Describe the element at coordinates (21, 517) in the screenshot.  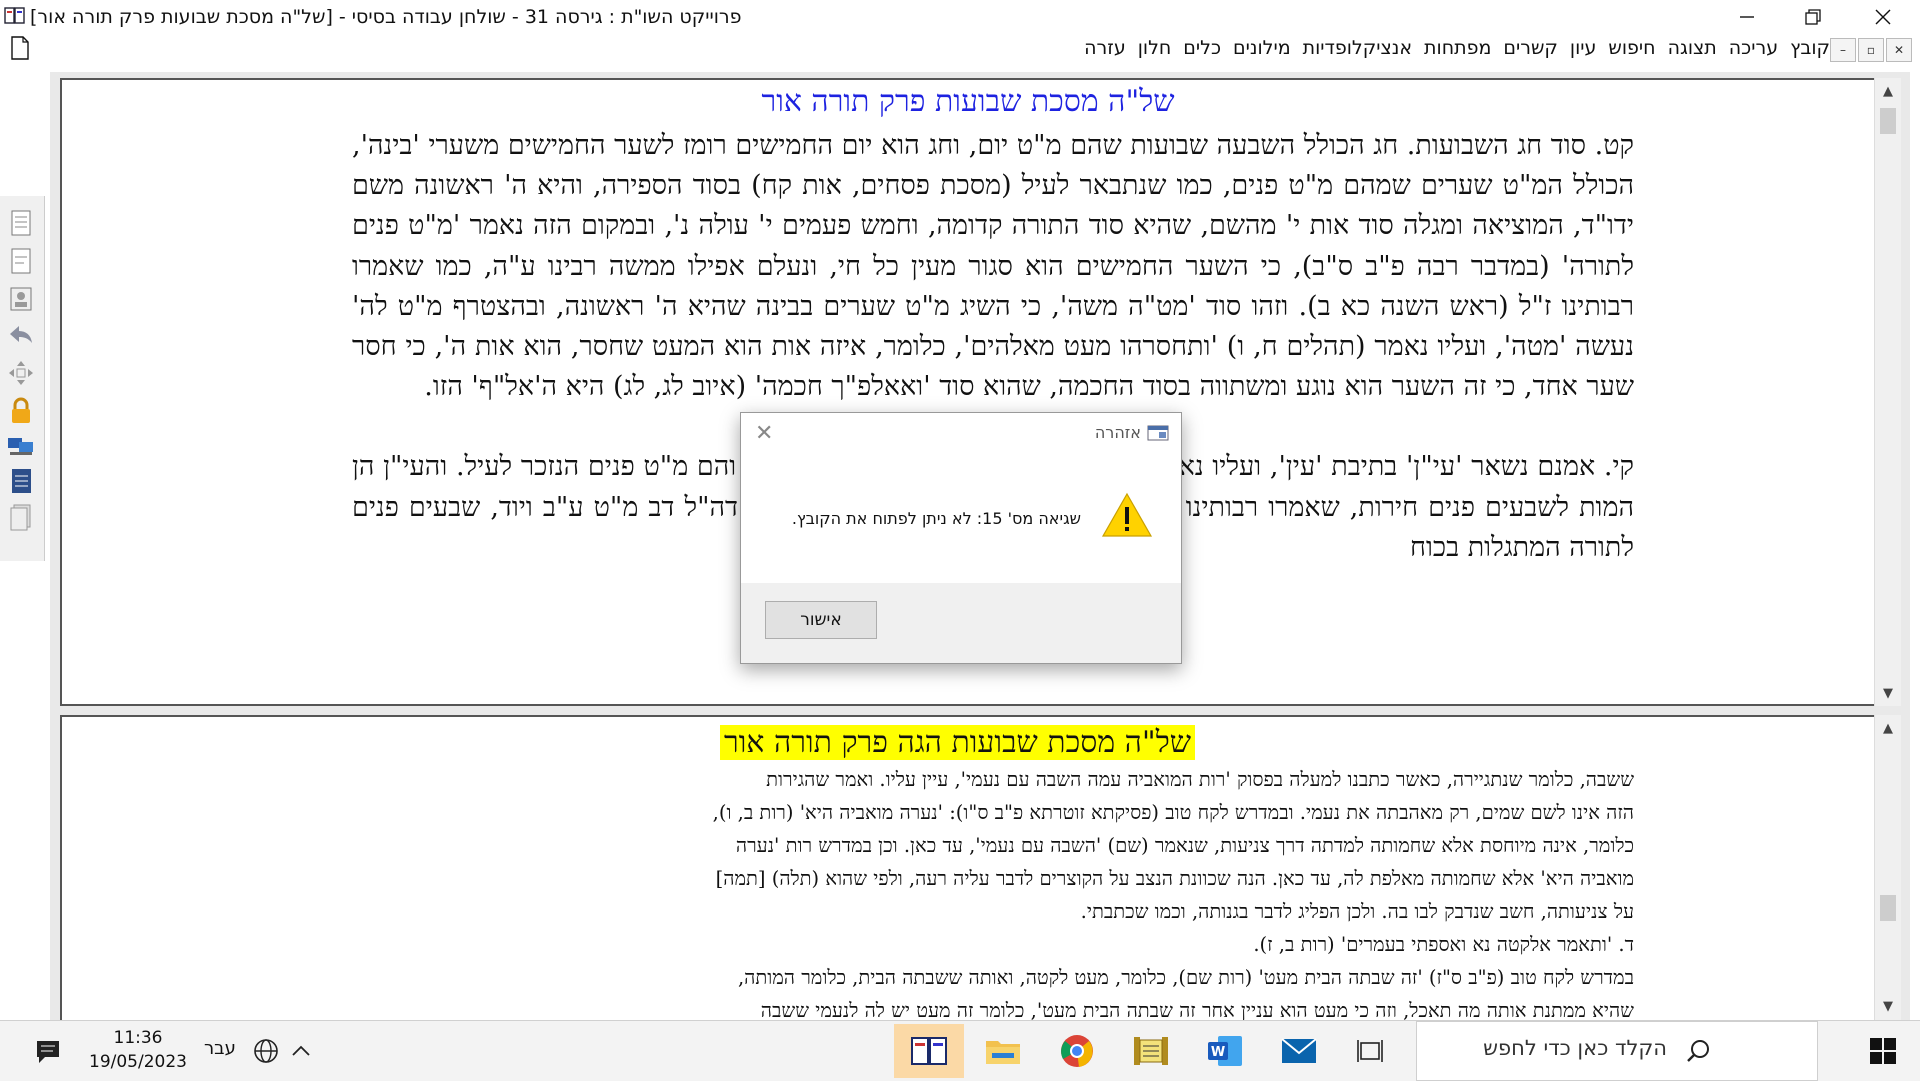
I see `pages-icon` at that location.